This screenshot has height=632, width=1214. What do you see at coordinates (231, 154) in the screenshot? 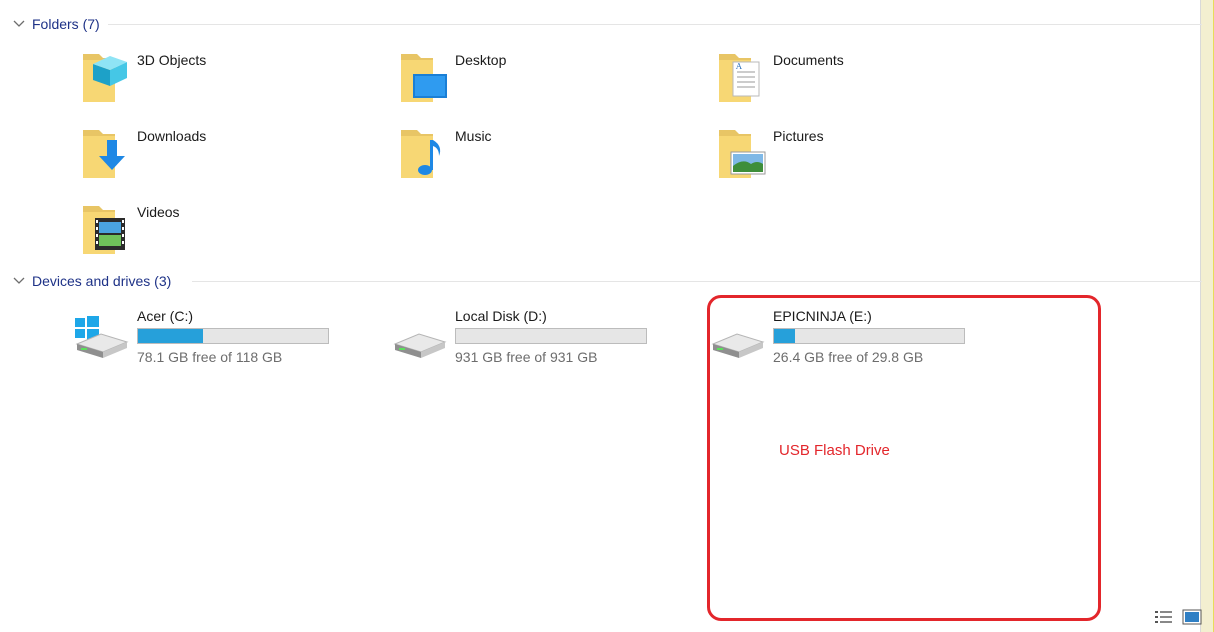
I see `folder-tile-downloads: Downloads` at bounding box center [231, 154].